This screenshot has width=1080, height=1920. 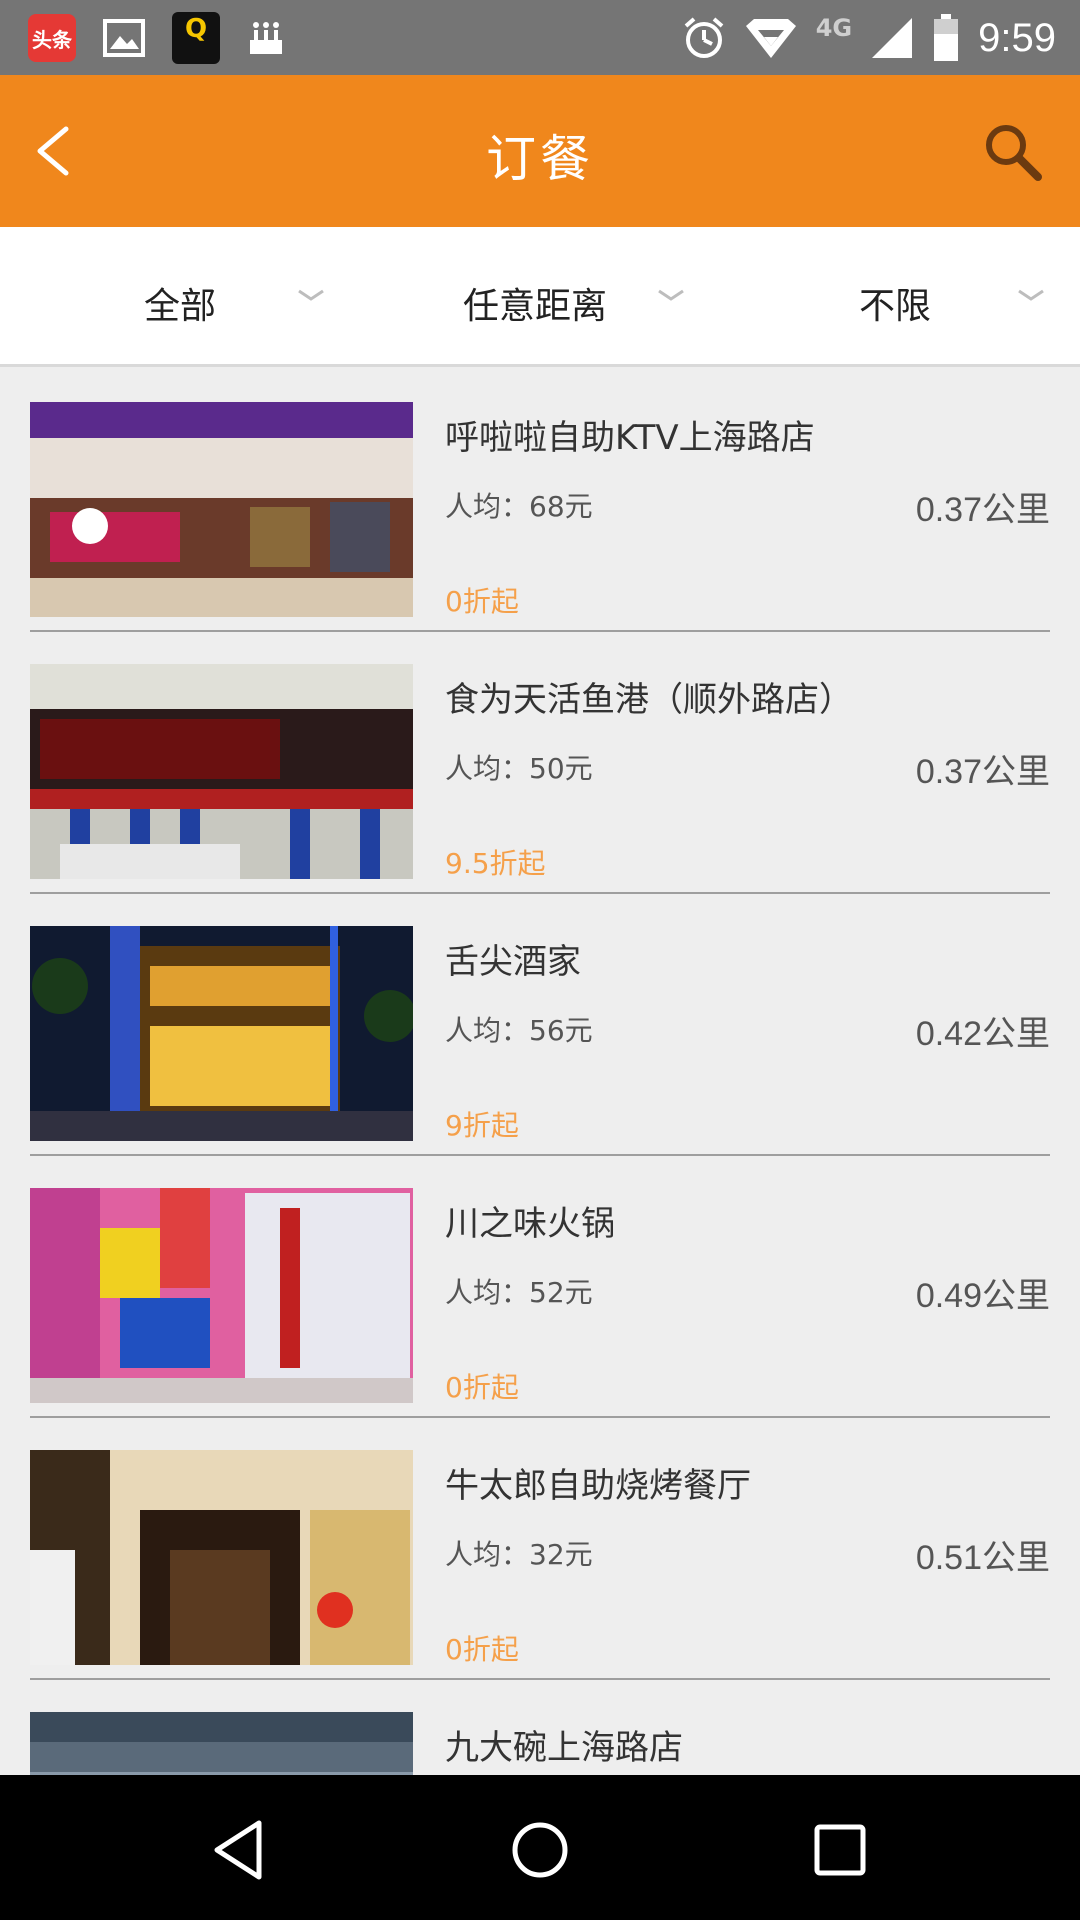 I want to click on cake-icon, so click(x=266, y=38).